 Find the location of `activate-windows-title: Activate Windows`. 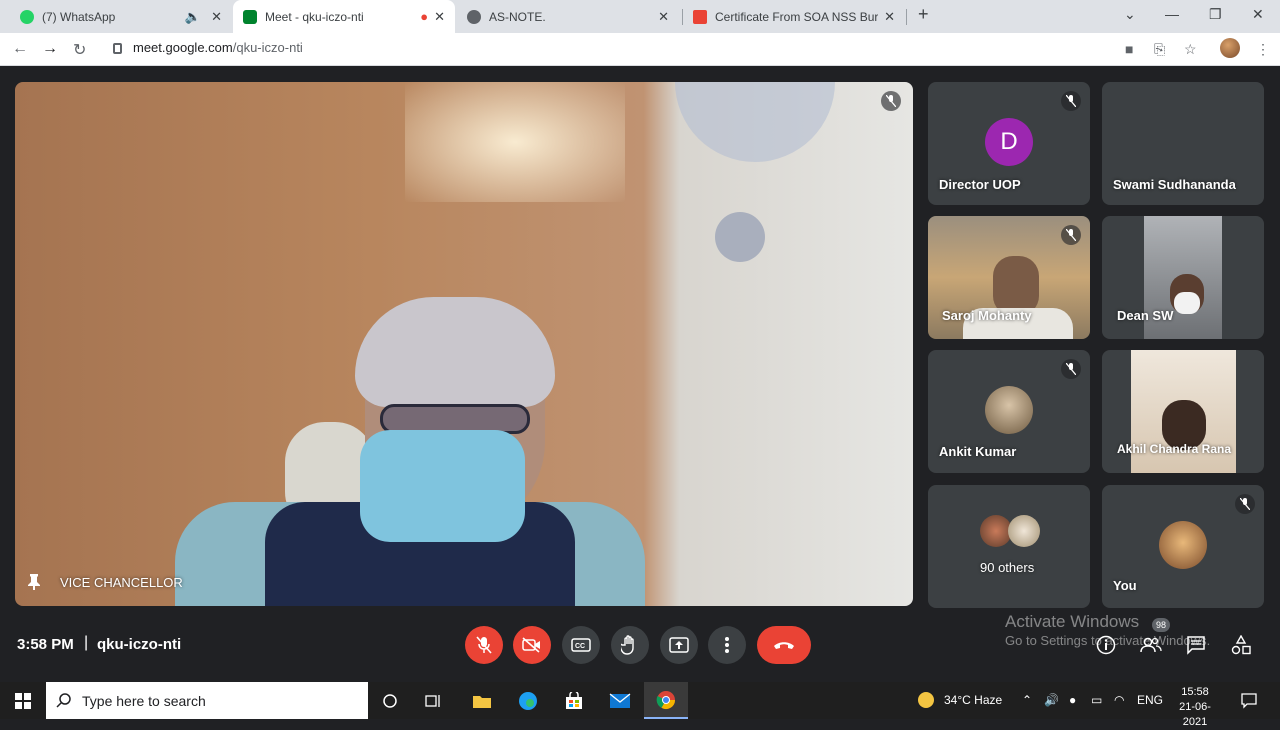

activate-windows-title: Activate Windows is located at coordinates (1072, 621).